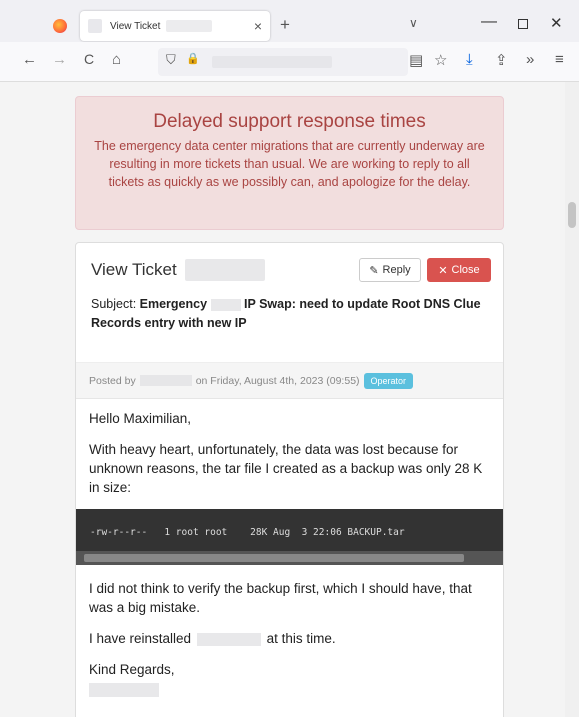  What do you see at coordinates (224, 270) in the screenshot?
I see `ticket-id-redacted` at bounding box center [224, 270].